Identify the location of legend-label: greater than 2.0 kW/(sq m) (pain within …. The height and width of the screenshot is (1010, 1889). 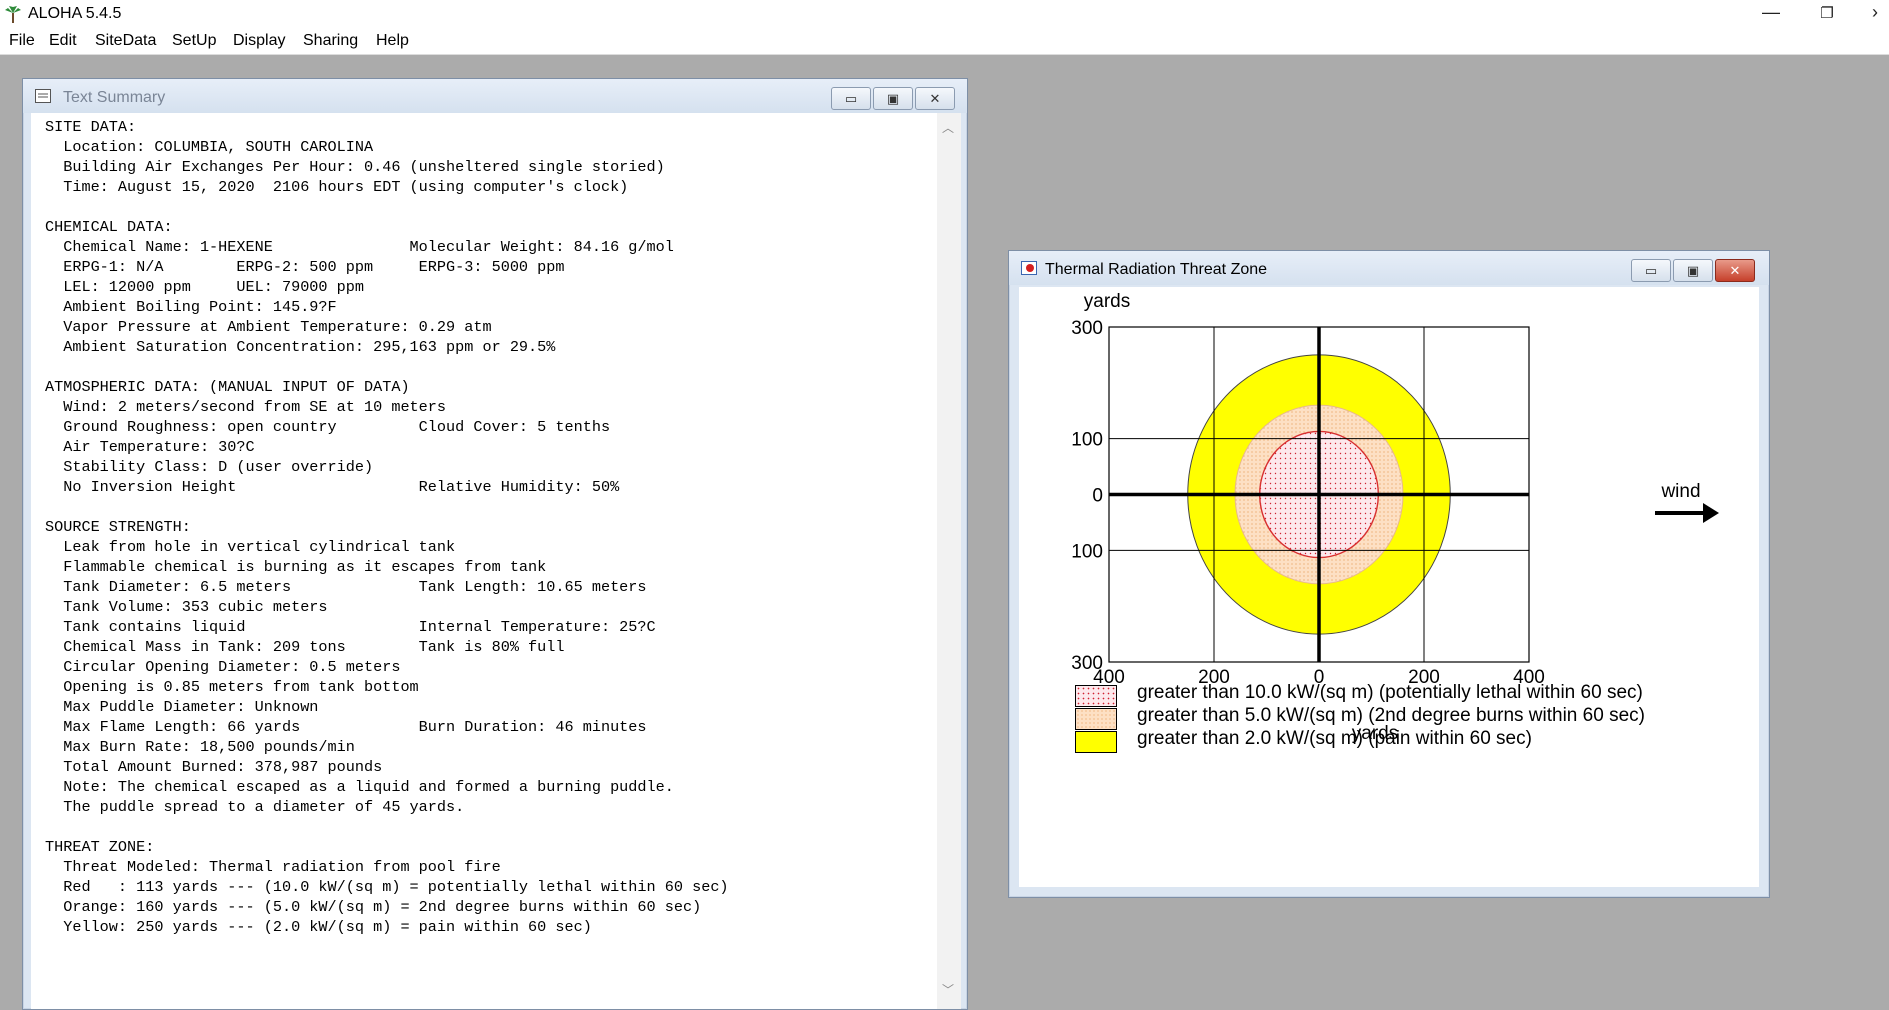
(1334, 738).